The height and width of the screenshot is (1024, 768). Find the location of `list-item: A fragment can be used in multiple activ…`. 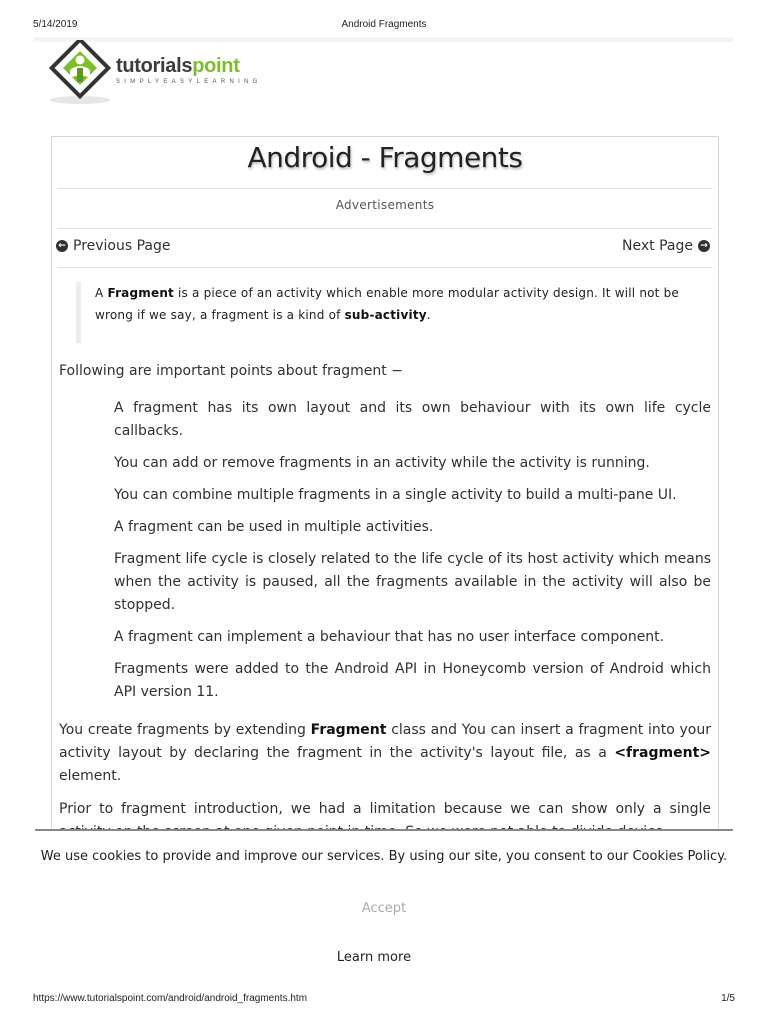

list-item: A fragment can be used in multiple activ… is located at coordinates (274, 527).